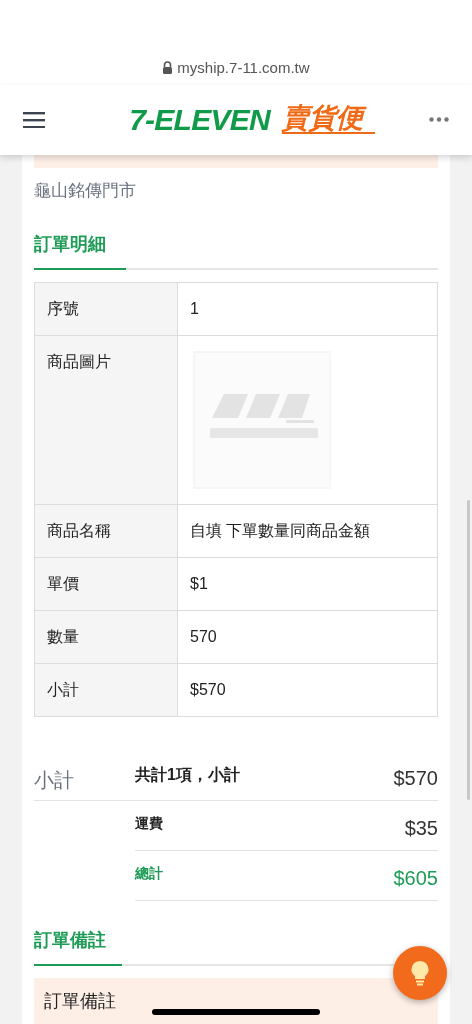  Describe the element at coordinates (80, 250) in the screenshot. I see `section-title: 訂單明細` at that location.